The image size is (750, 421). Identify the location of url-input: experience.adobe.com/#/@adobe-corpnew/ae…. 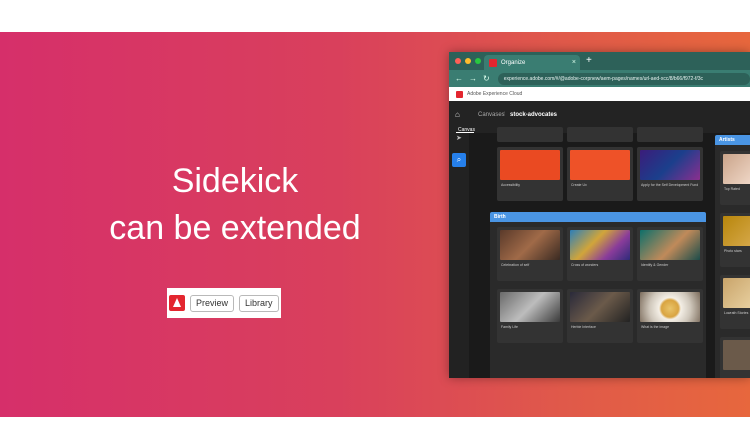
(623, 78).